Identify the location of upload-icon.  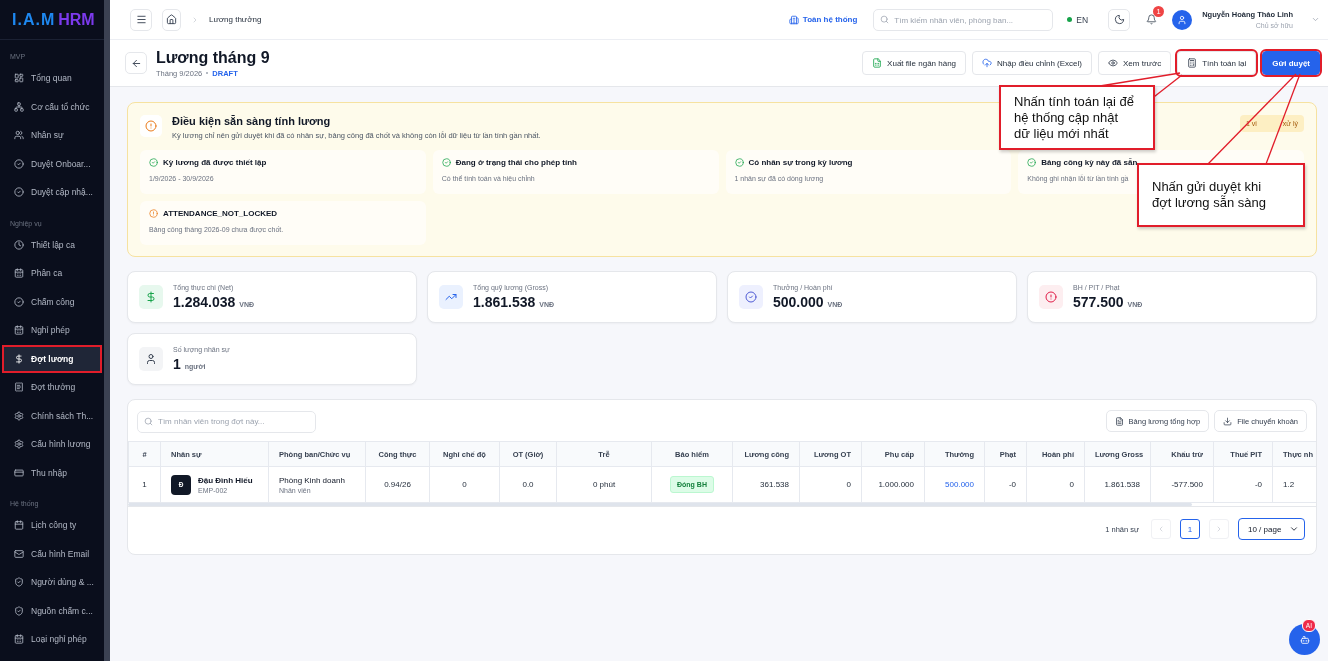
(987, 63).